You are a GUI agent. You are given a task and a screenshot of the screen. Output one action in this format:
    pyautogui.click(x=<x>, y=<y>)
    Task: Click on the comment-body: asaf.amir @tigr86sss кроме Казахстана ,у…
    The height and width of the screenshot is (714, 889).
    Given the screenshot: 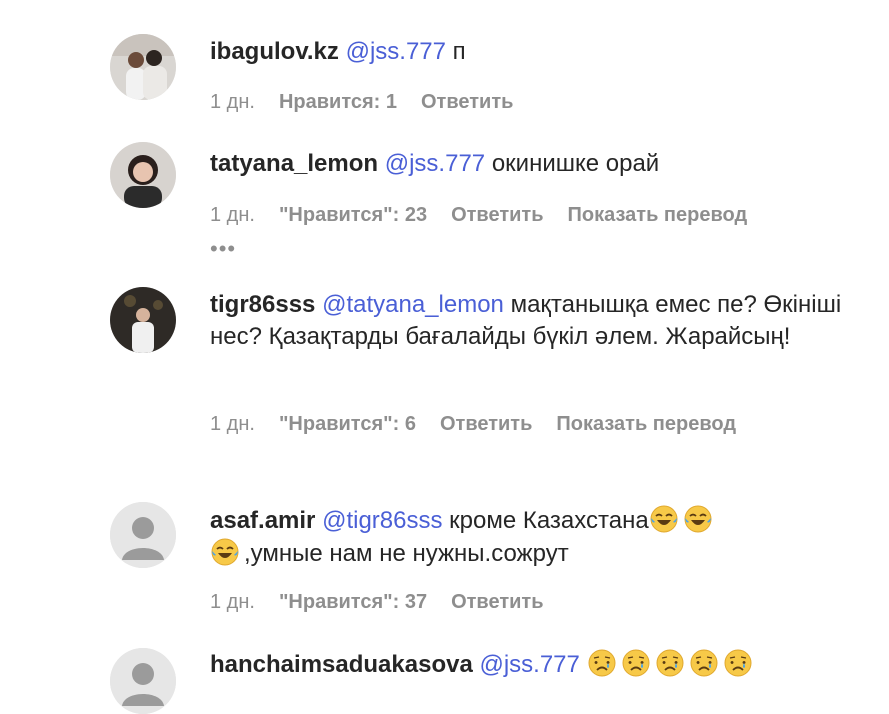 What is the action you would take?
    pyautogui.click(x=539, y=558)
    